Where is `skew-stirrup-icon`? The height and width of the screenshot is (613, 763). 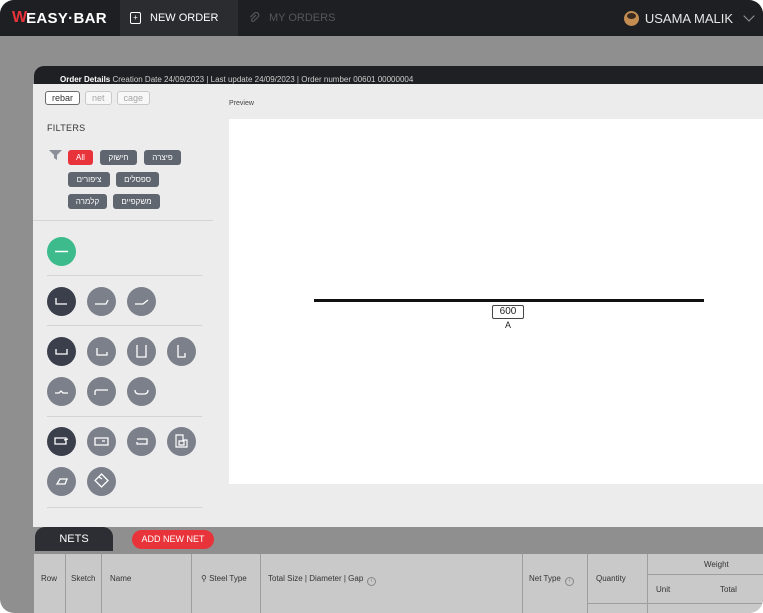 skew-stirrup-icon is located at coordinates (61, 481).